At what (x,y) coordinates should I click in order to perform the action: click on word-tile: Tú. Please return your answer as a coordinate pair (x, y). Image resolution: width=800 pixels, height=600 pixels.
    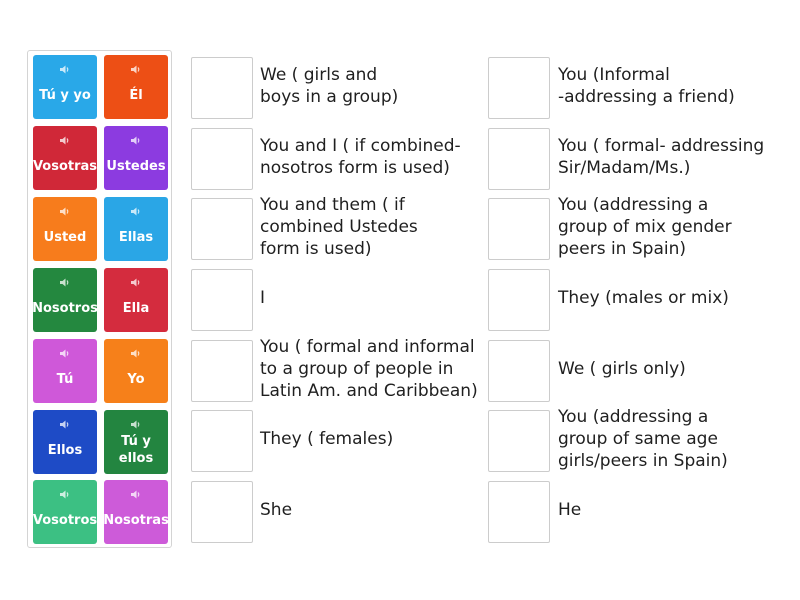
    Looking at the image, I should click on (65, 371).